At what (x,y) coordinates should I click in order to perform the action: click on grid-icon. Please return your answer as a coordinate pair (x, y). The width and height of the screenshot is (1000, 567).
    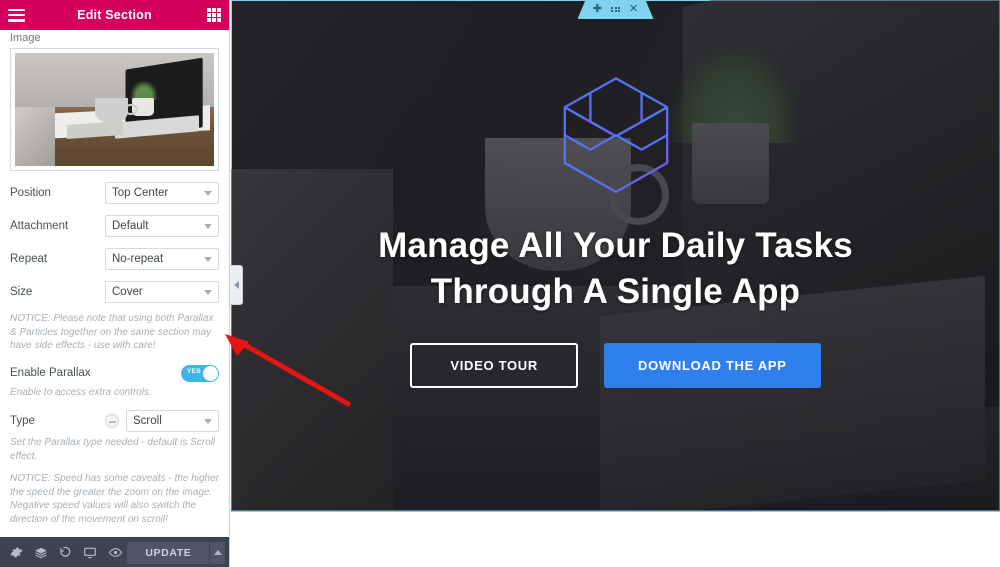
    Looking at the image, I should click on (214, 15).